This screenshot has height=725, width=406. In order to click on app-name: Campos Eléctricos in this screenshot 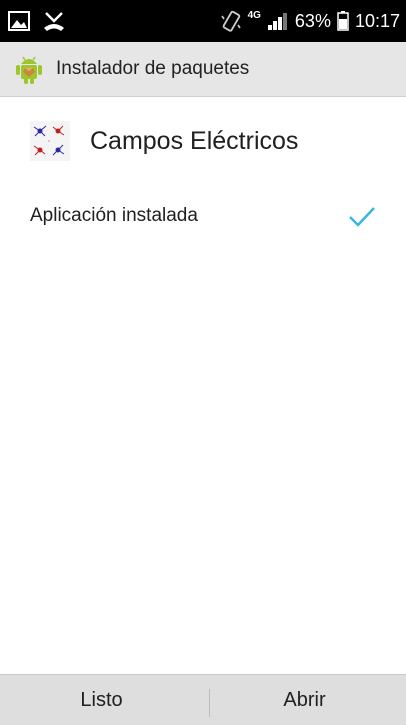, I will do `click(194, 140)`.